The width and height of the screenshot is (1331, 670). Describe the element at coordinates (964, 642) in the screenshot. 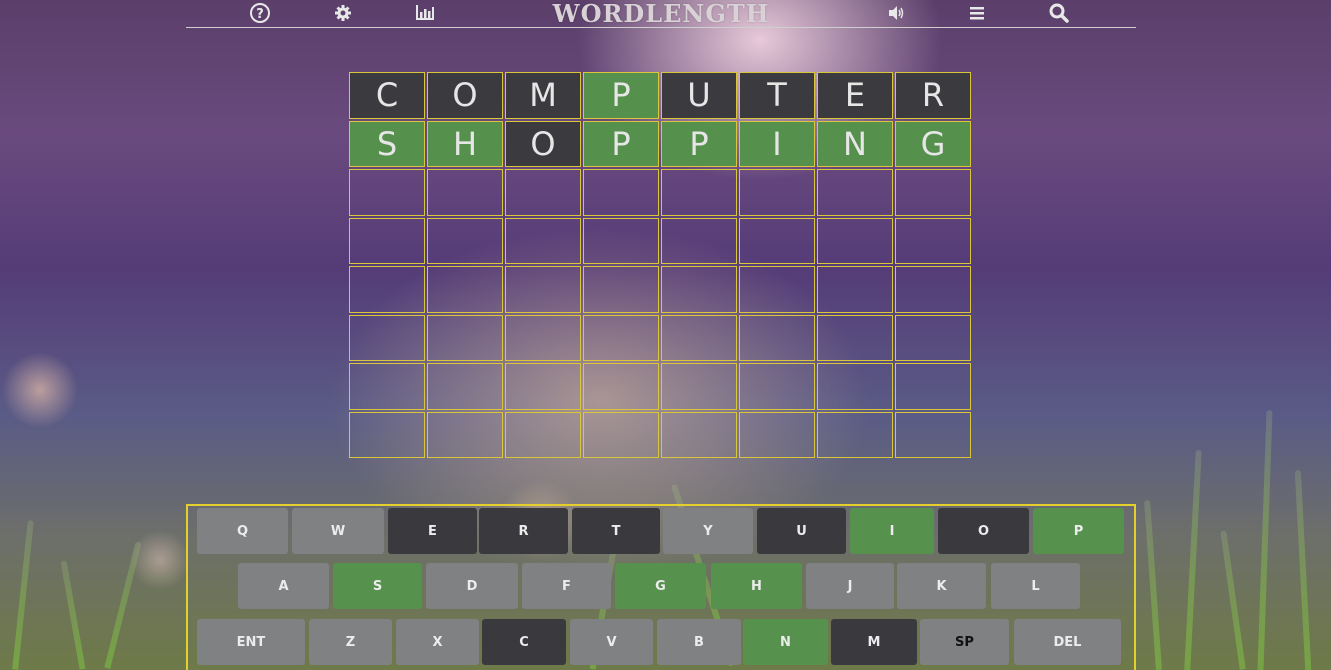

I see `space-key: SP` at that location.